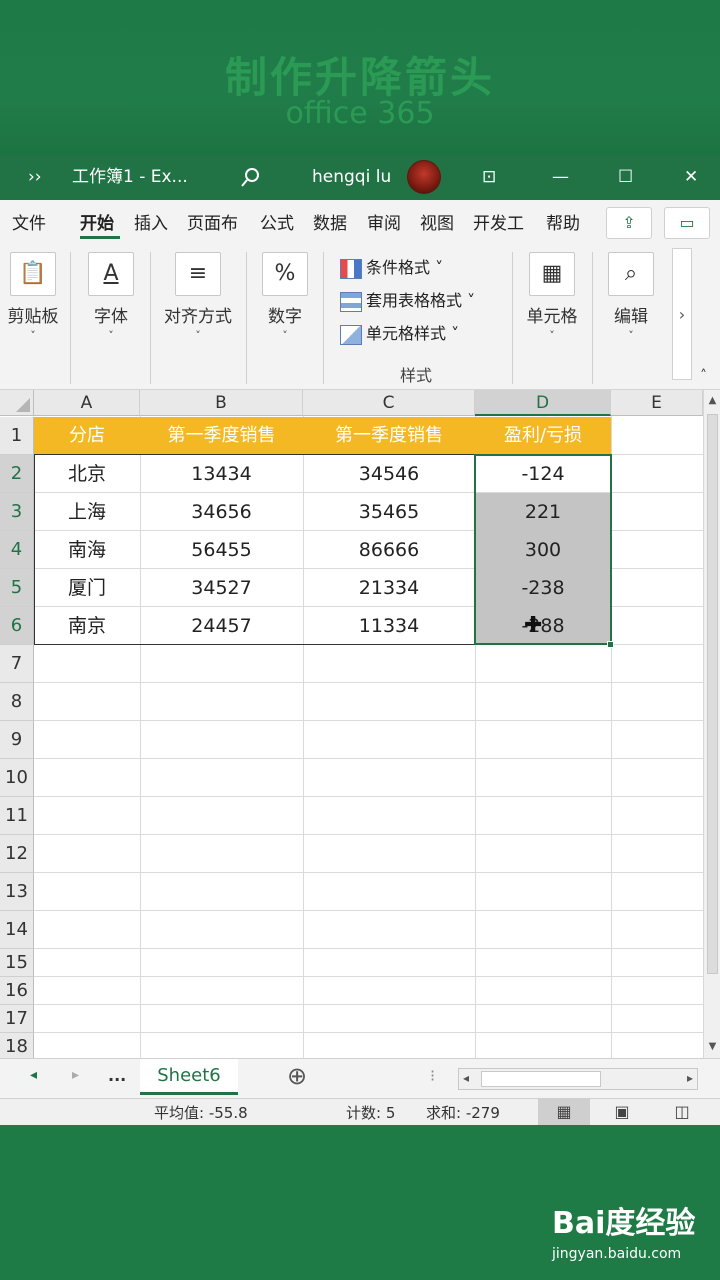 This screenshot has height=1280, width=720. Describe the element at coordinates (17, 854) in the screenshot. I see `row-header-12: 12` at that location.